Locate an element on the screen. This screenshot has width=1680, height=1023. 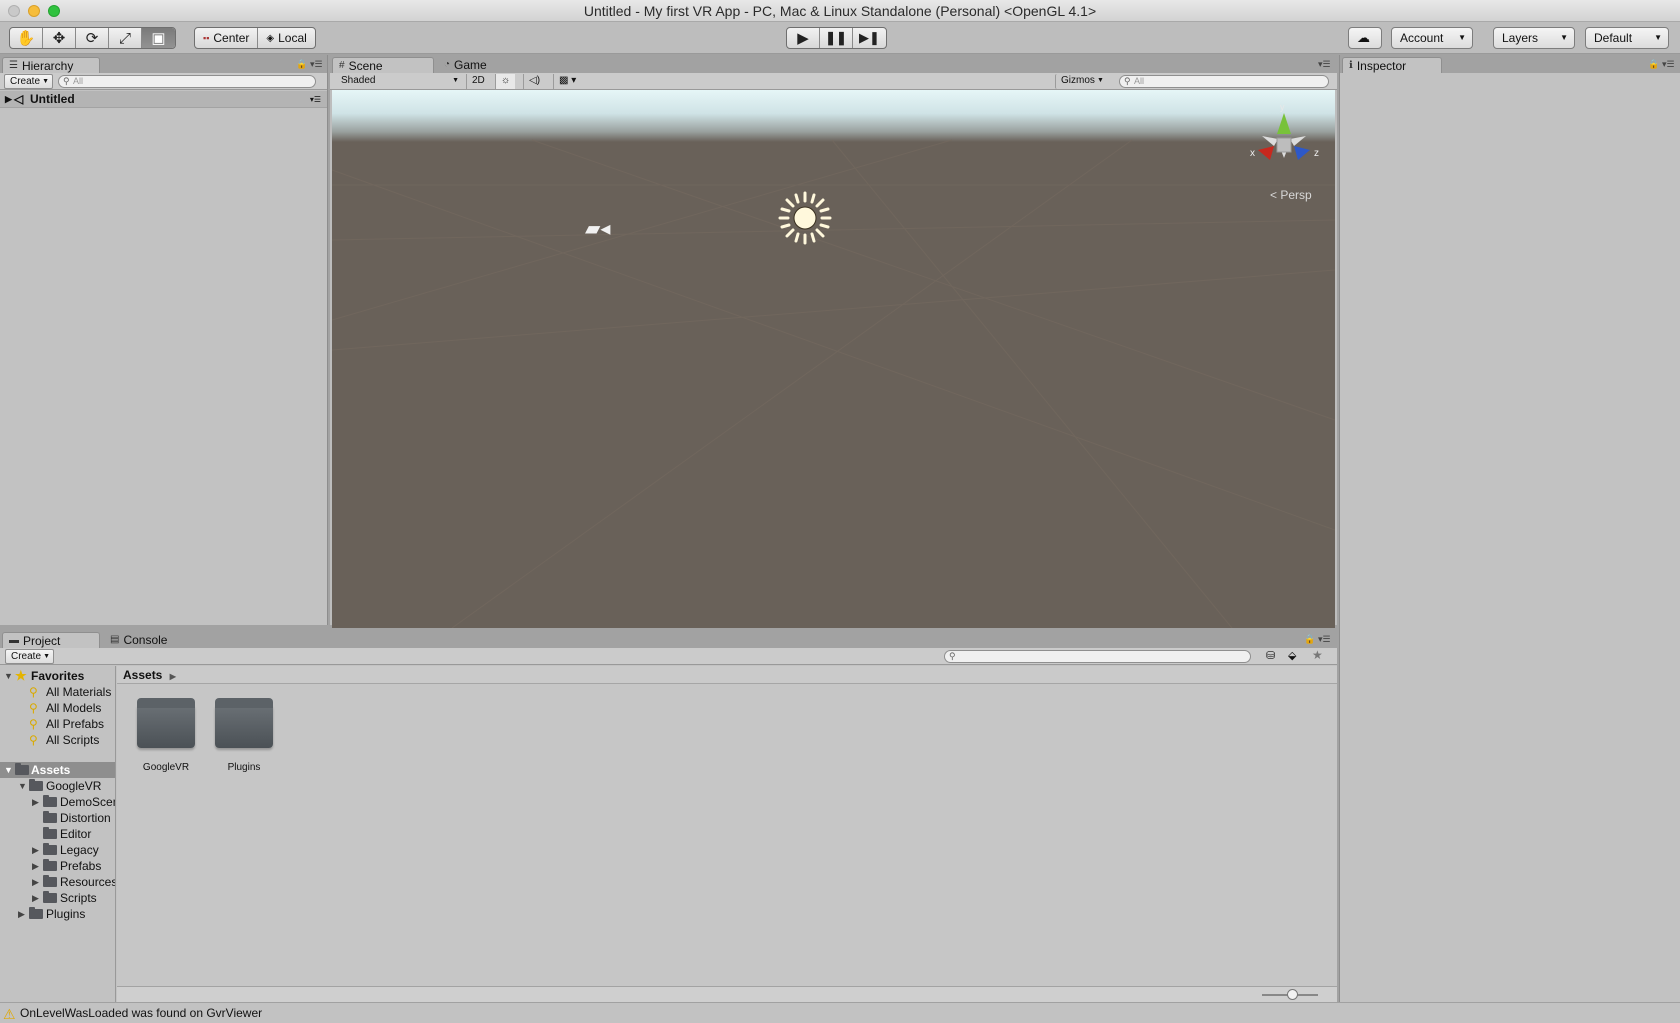
tree-folder-row: ▶ Legacy is located at coordinates (57, 850).